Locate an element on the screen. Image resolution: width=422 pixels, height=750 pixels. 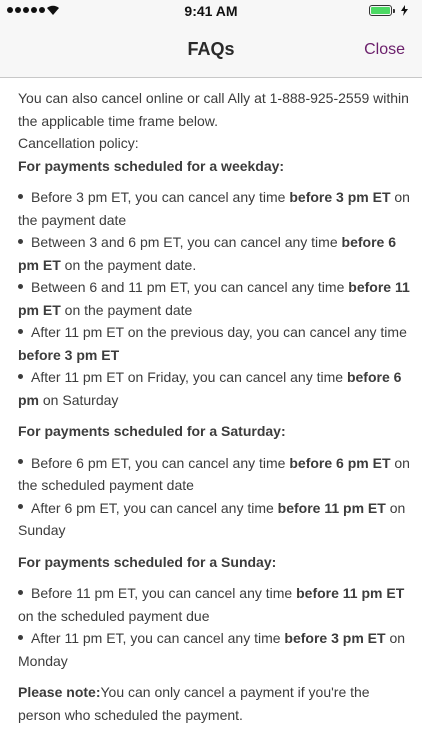
status-bar: 9:41 AM is located at coordinates (211, 11).